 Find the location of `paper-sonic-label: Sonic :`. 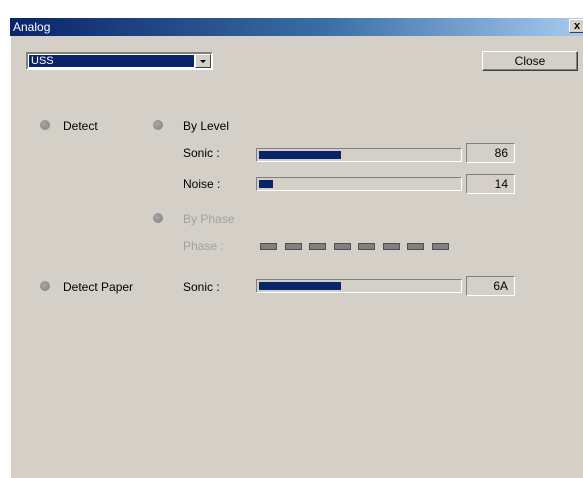

paper-sonic-label: Sonic : is located at coordinates (201, 287).